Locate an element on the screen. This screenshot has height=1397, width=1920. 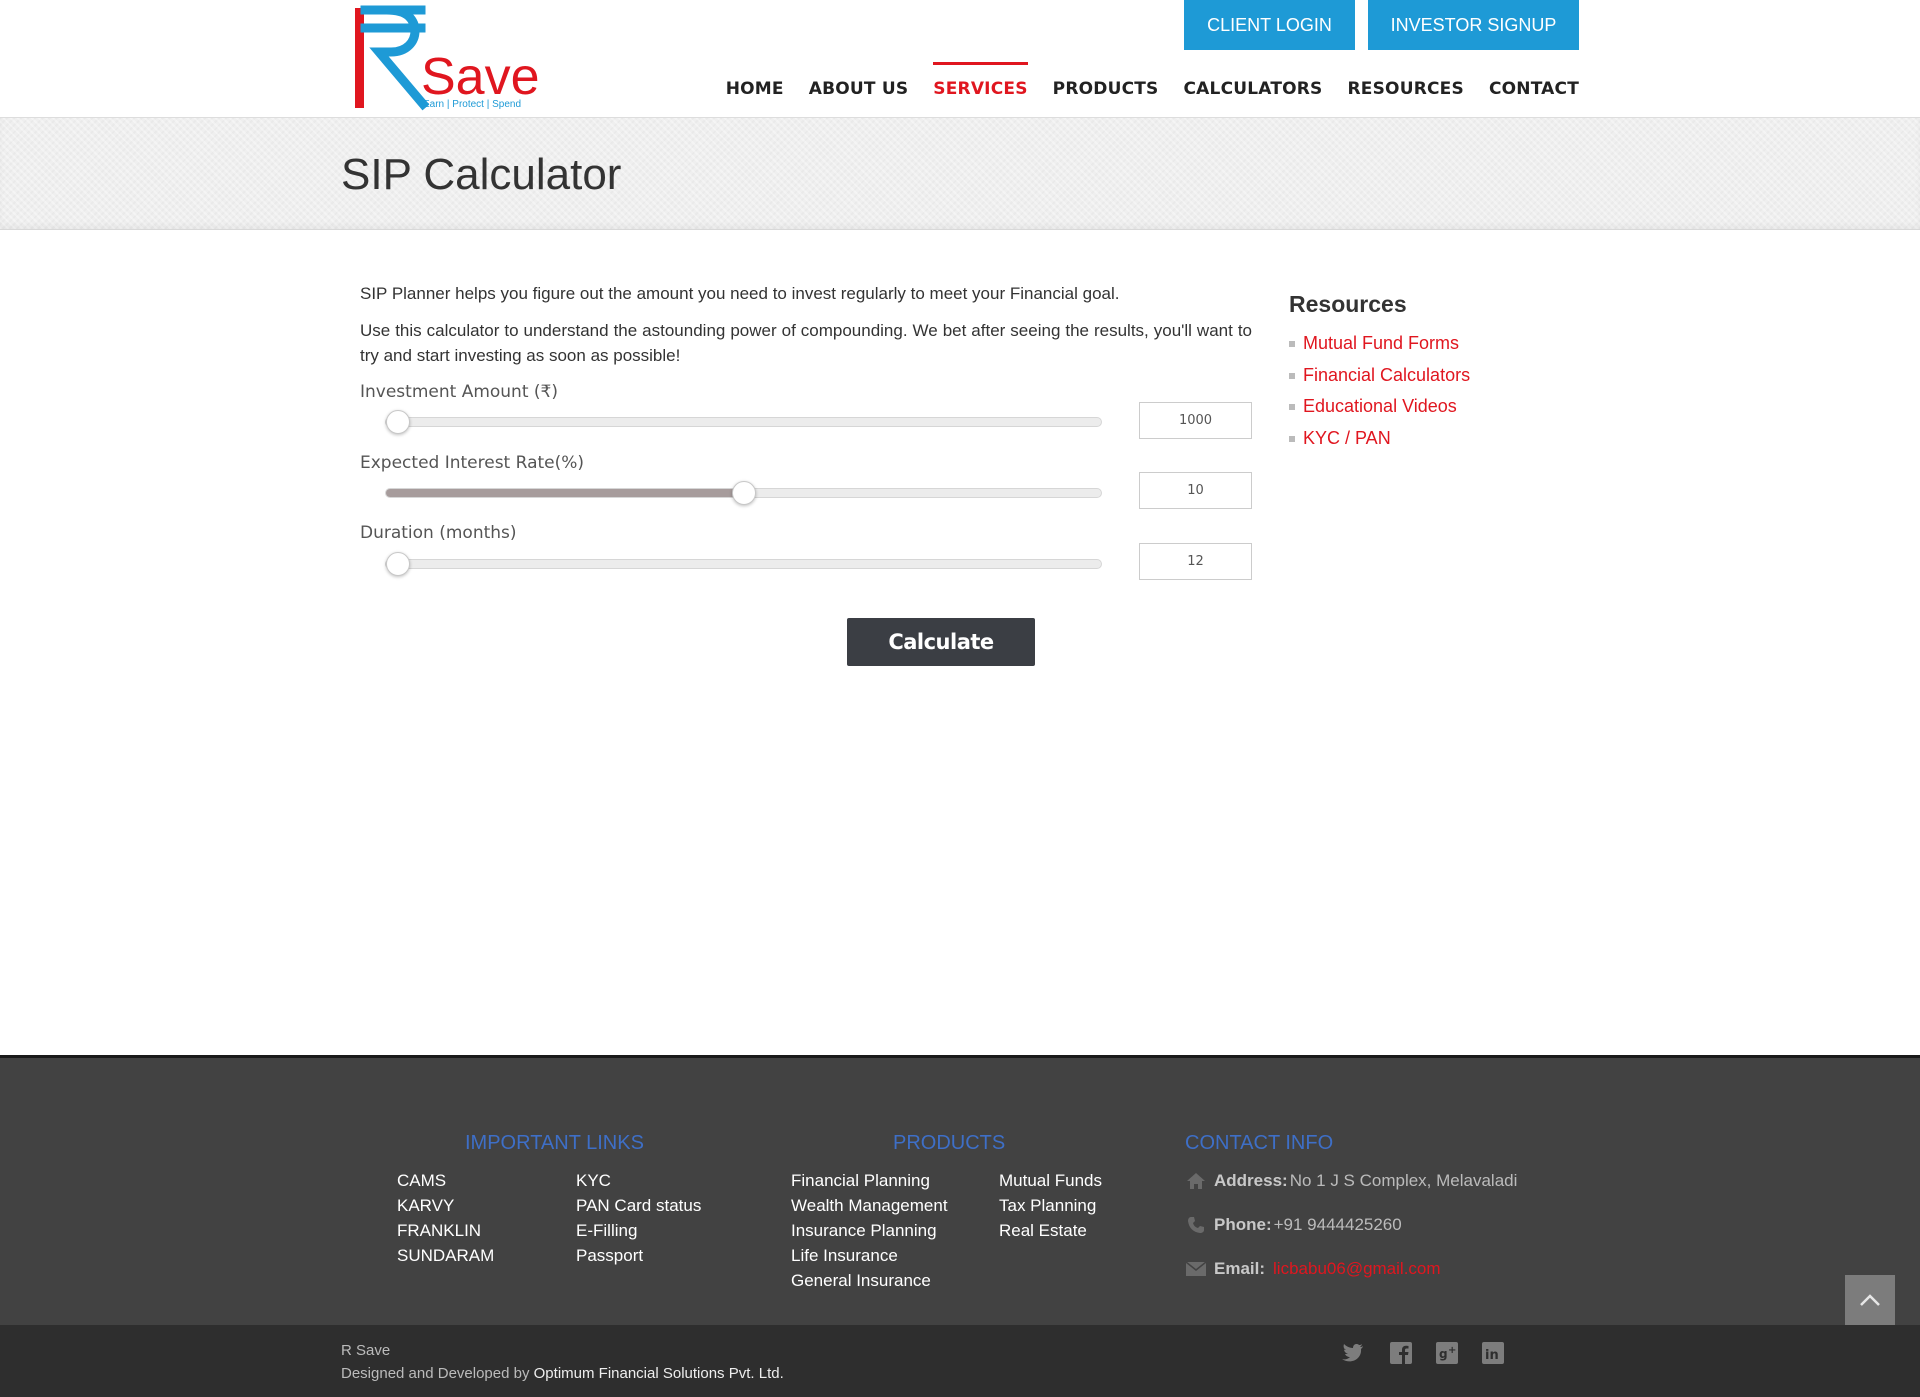
client-login-button: CLIENT LOGIN is located at coordinates (1269, 25).